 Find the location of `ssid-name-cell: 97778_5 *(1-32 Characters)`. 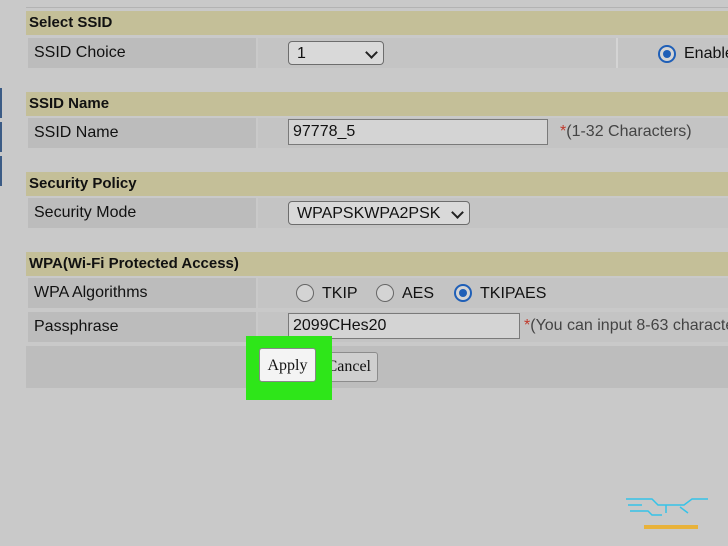

ssid-name-cell: 97778_5 *(1-32 Characters) is located at coordinates (493, 133).